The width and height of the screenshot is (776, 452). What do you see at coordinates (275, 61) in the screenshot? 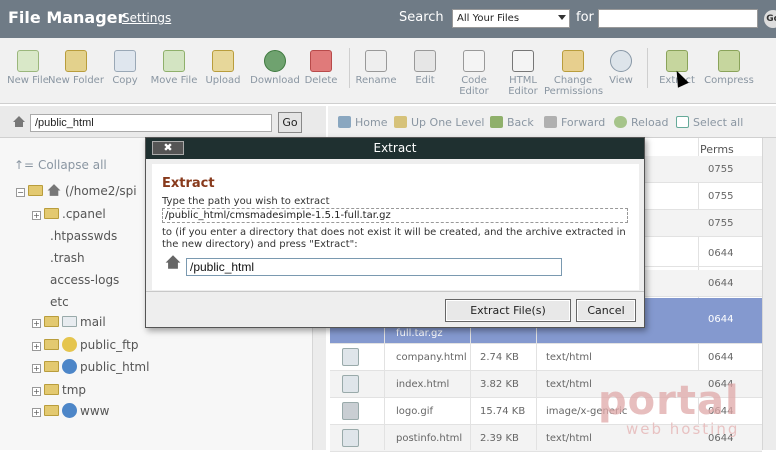
I see `download-icon` at bounding box center [275, 61].